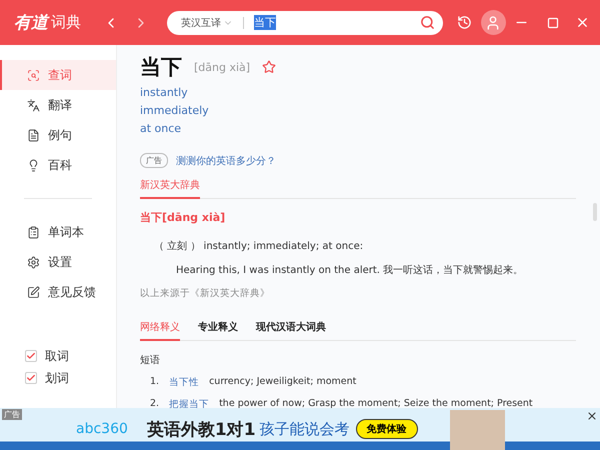  What do you see at coordinates (31, 23) in the screenshot?
I see `app-logo: 有道` at bounding box center [31, 23].